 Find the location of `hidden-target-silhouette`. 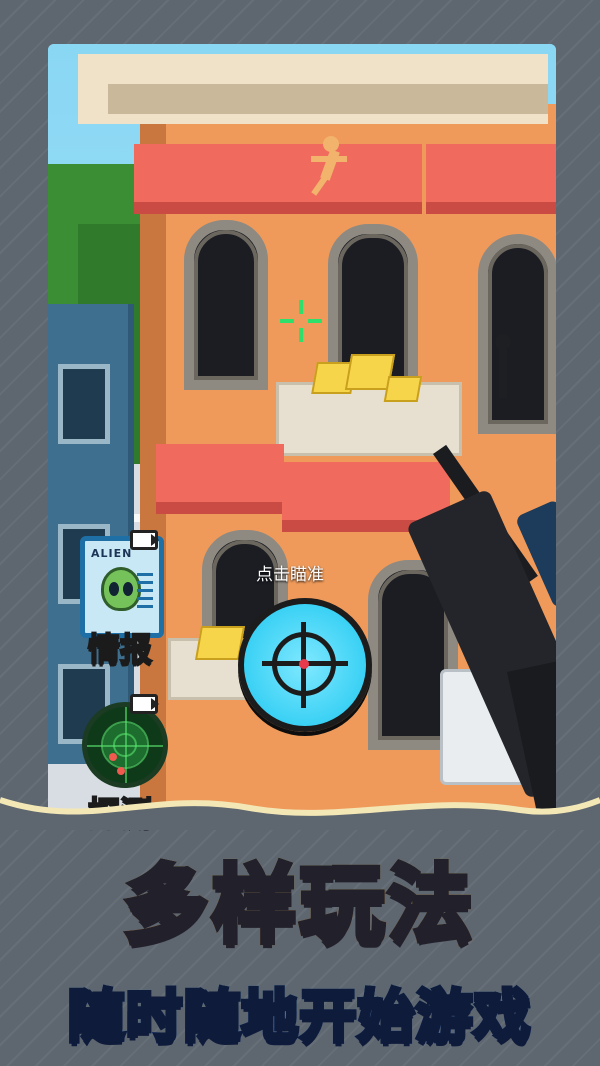

hidden-target-silhouette is located at coordinates (503, 369).